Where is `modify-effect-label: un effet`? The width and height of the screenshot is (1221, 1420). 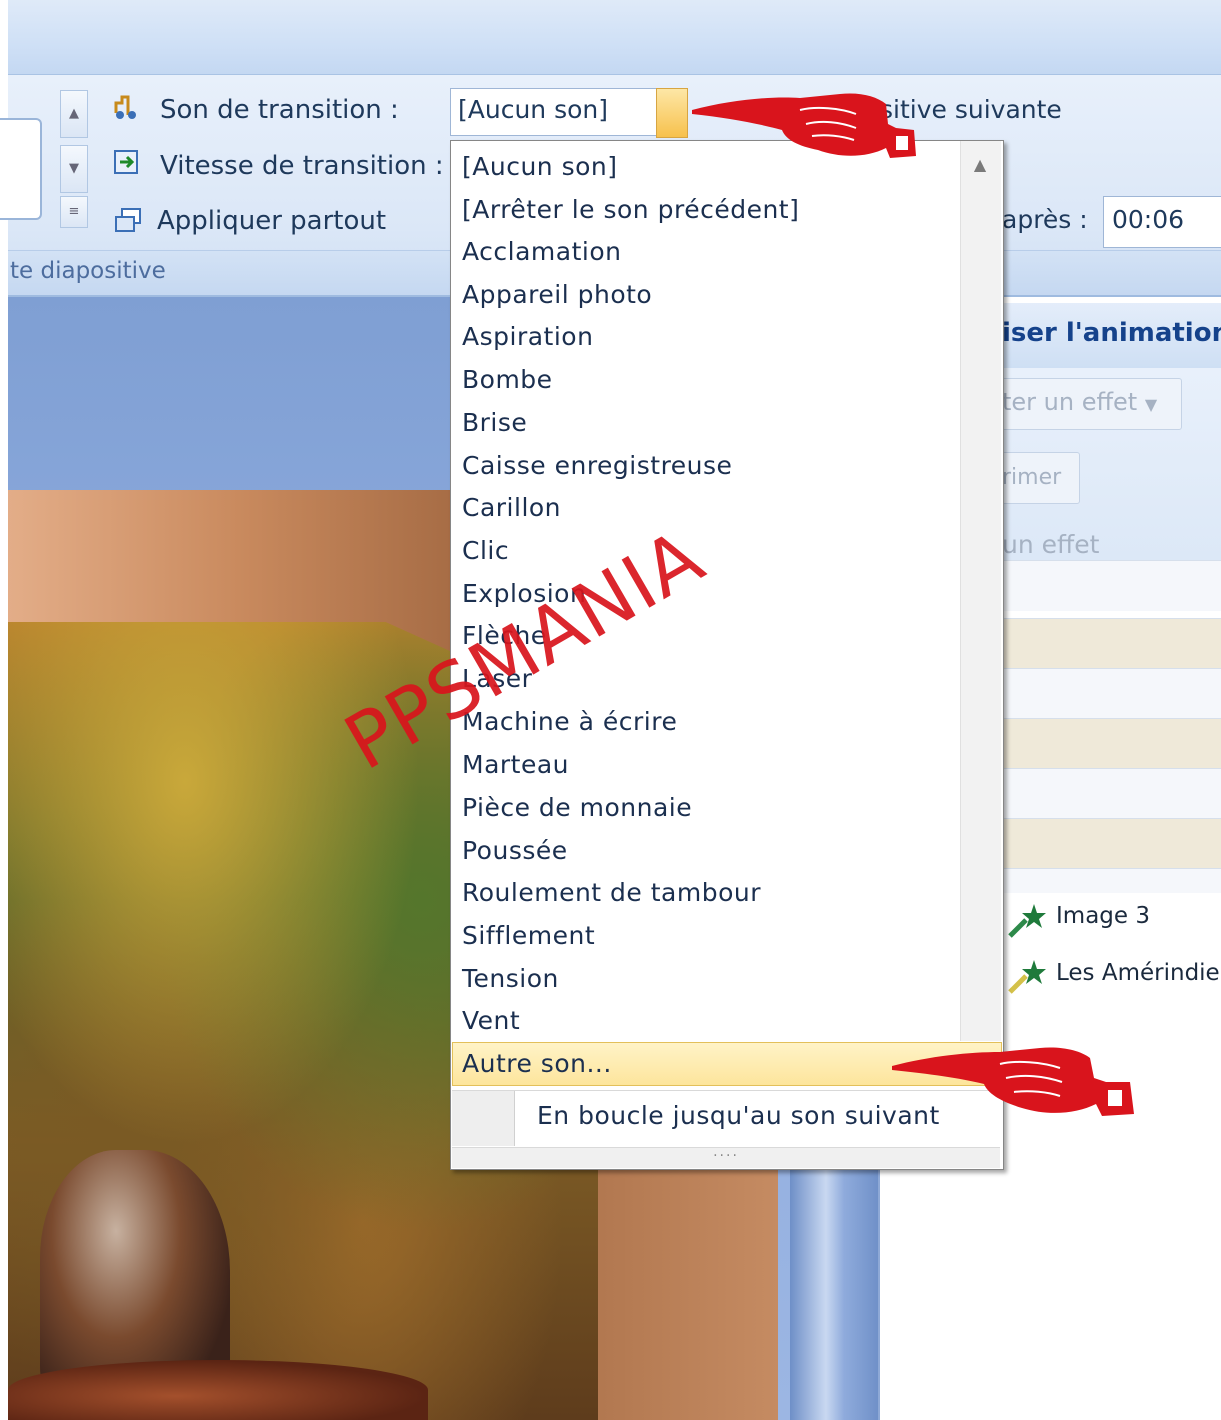
modify-effect-label: un effet is located at coordinates (1051, 544).